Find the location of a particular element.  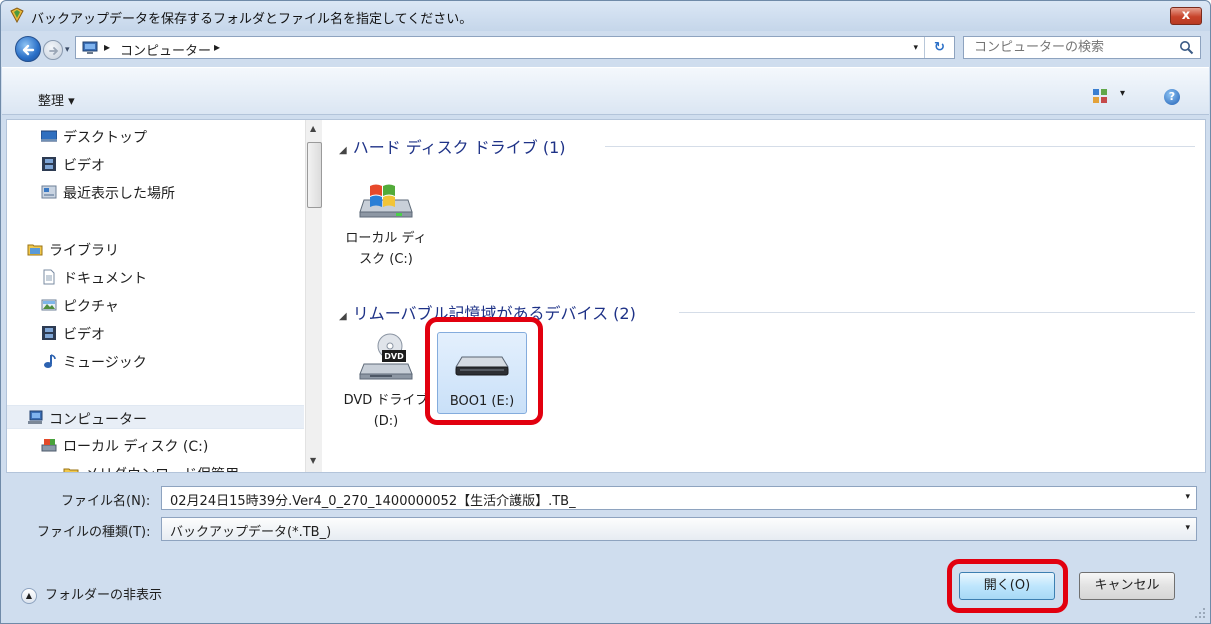

document-icon is located at coordinates (49, 277).